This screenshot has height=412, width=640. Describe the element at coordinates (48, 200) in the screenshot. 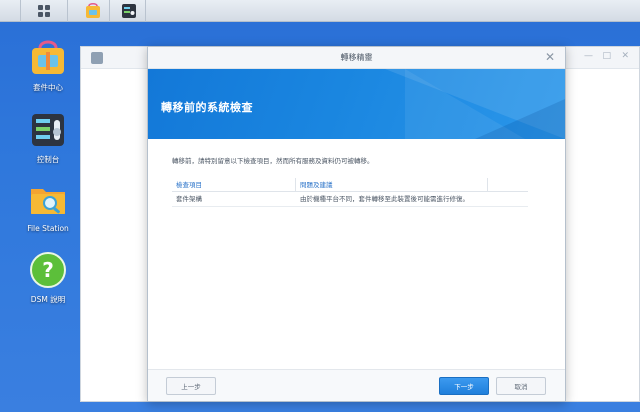

I see `file-station-icon` at that location.